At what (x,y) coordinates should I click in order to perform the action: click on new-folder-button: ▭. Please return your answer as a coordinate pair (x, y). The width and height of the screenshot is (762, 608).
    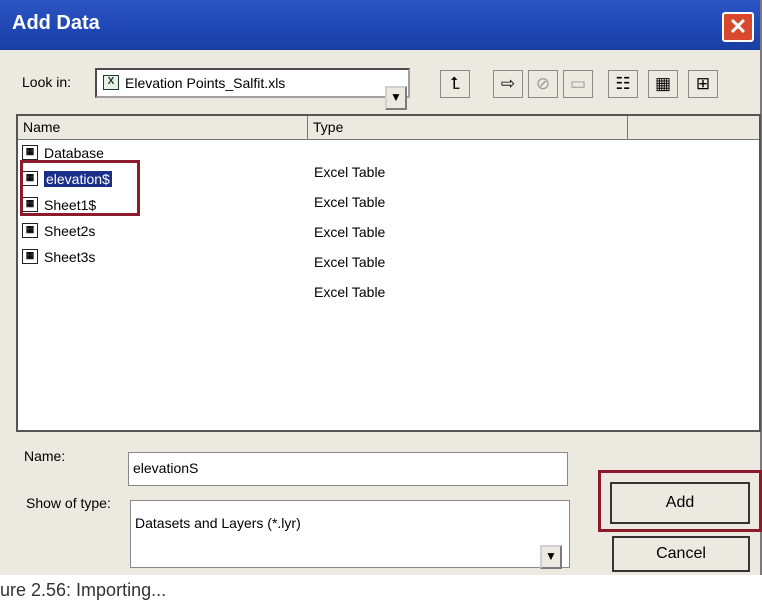
    Looking at the image, I should click on (578, 84).